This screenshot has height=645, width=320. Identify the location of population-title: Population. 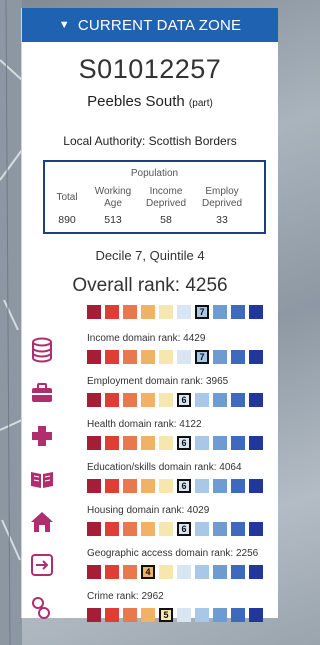
(154, 173).